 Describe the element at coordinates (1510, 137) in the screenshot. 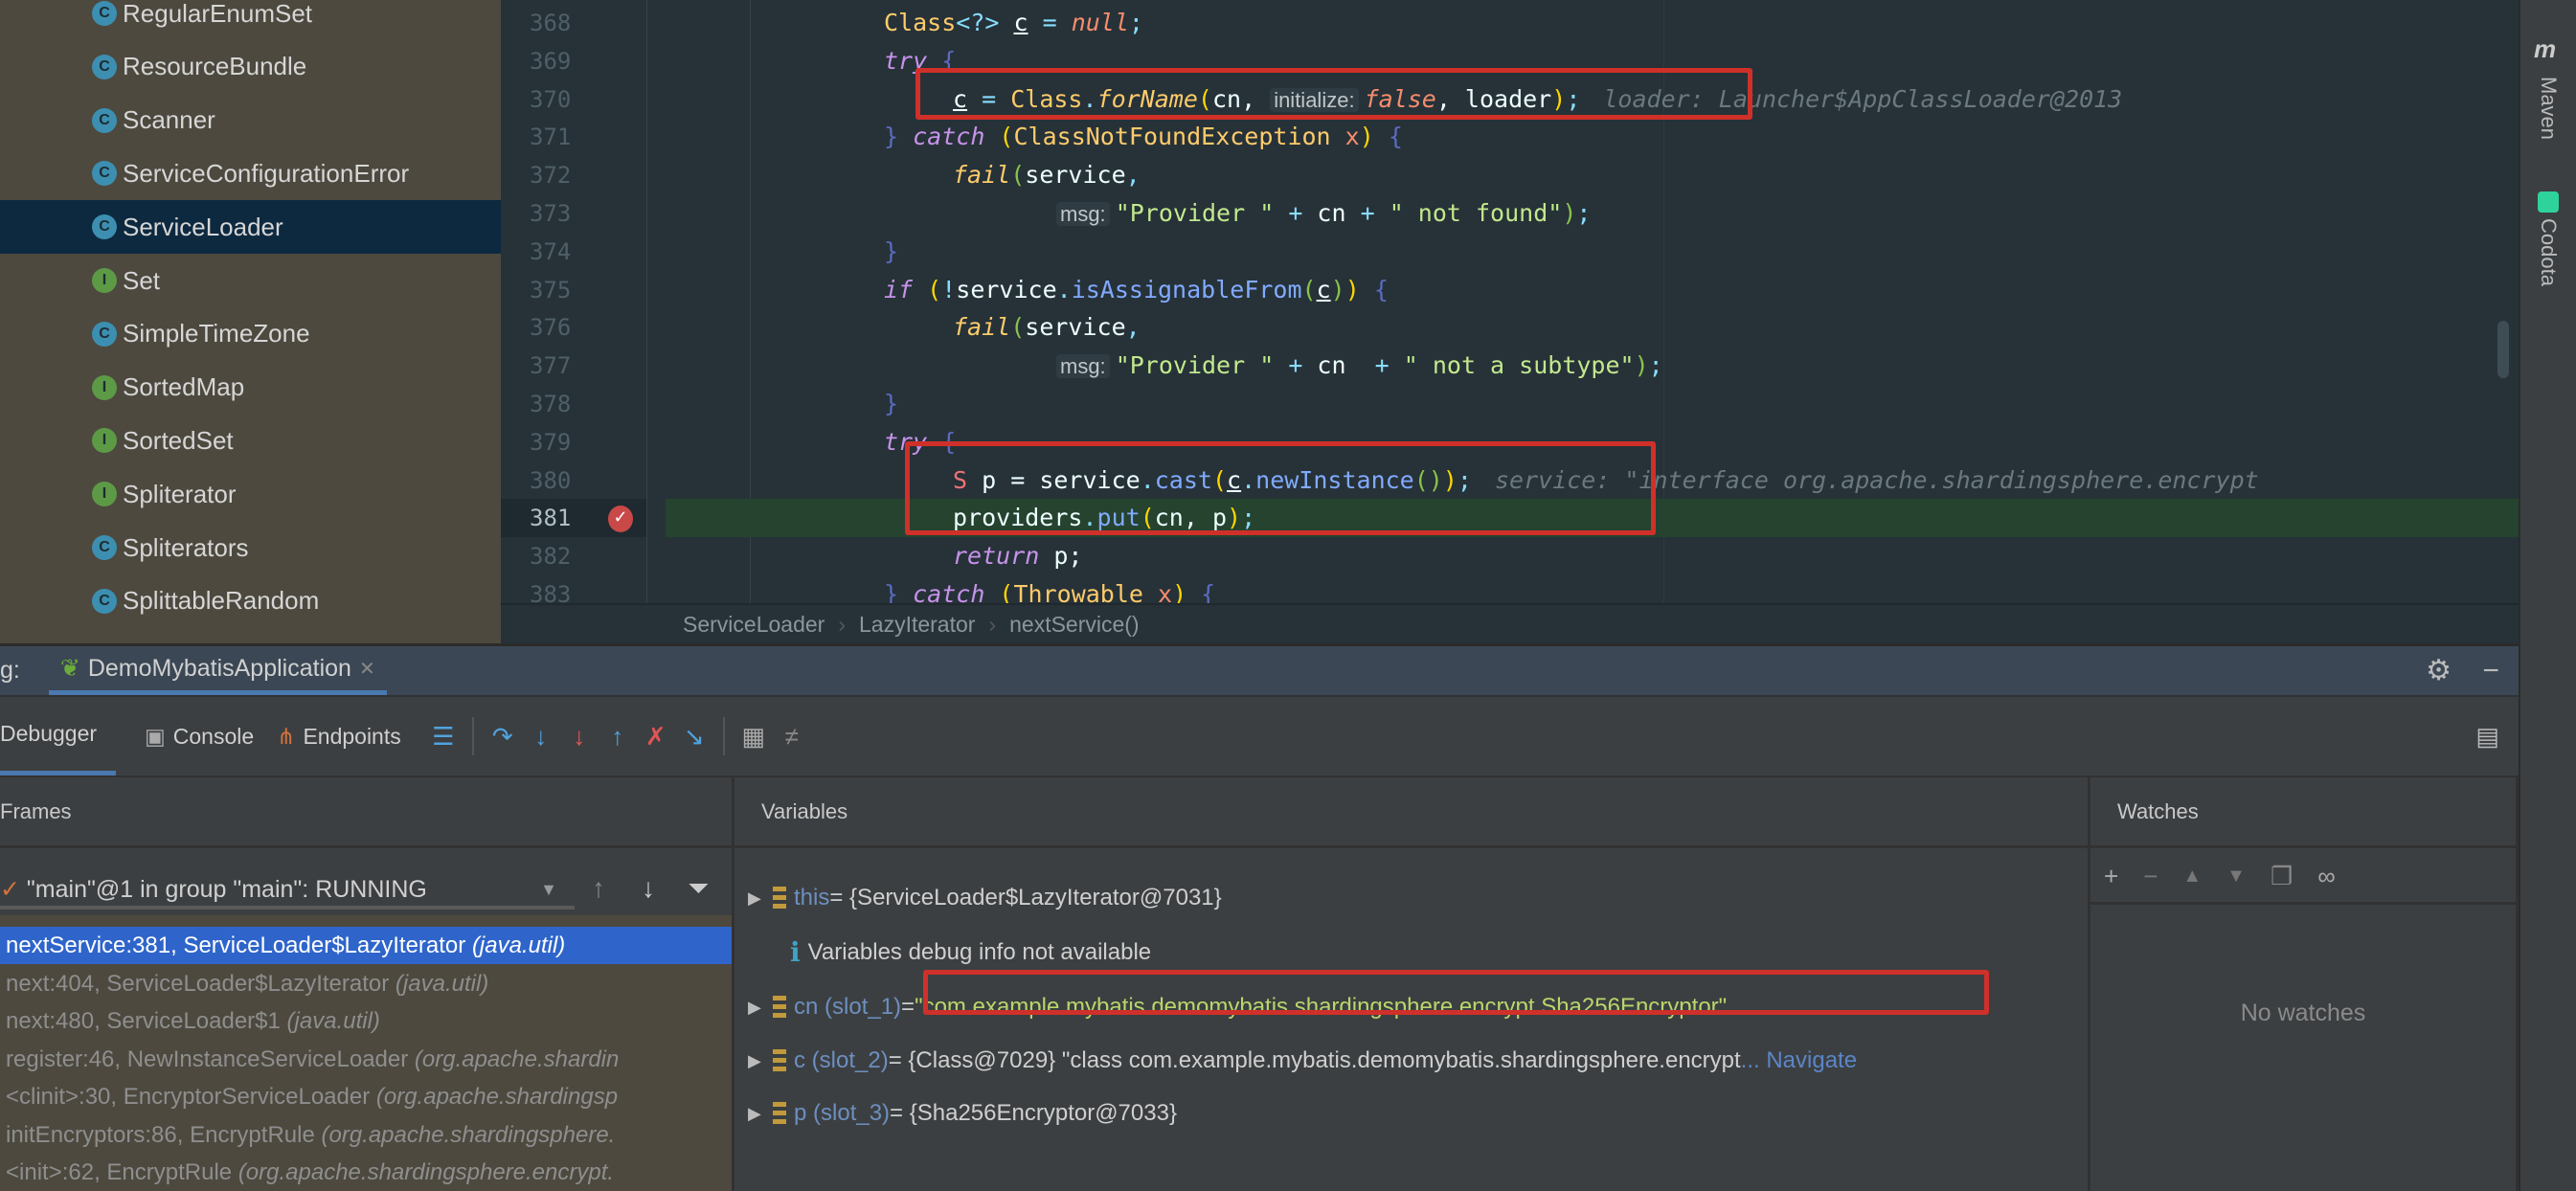

I see `code-line: } catch (ClassNotFoundException x) {` at that location.